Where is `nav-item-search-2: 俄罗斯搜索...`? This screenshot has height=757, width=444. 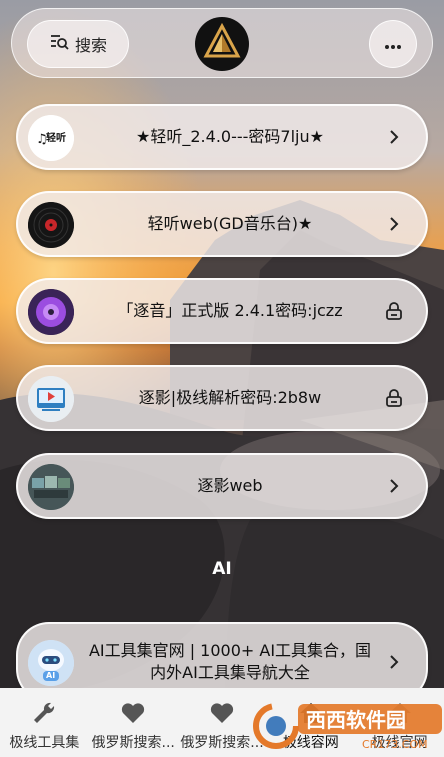 nav-item-search-2: 俄罗斯搜索... is located at coordinates (222, 722).